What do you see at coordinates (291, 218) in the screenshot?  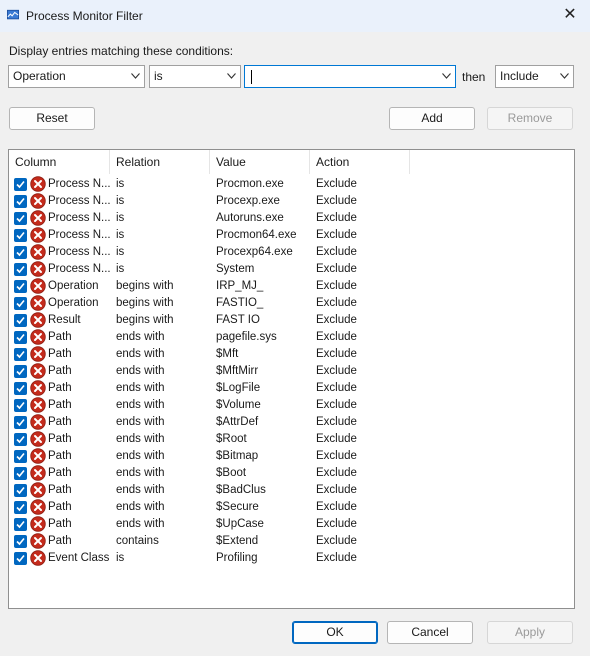 I see `table-row: Process N... is Autoruns.exe Exclude` at bounding box center [291, 218].